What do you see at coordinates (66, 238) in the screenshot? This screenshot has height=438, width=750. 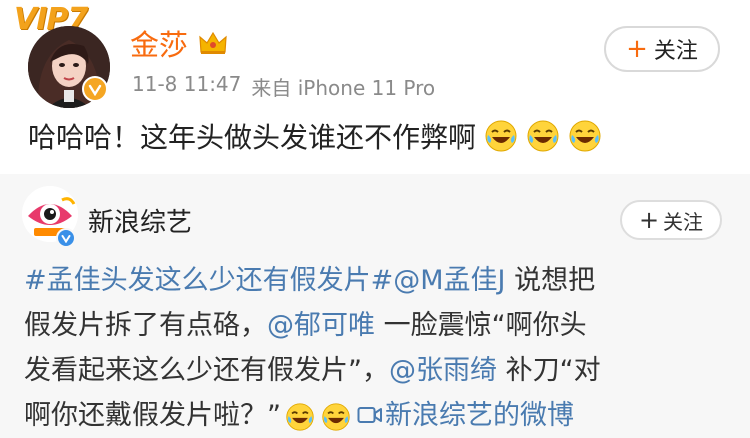 I see `blue-verified-icon` at bounding box center [66, 238].